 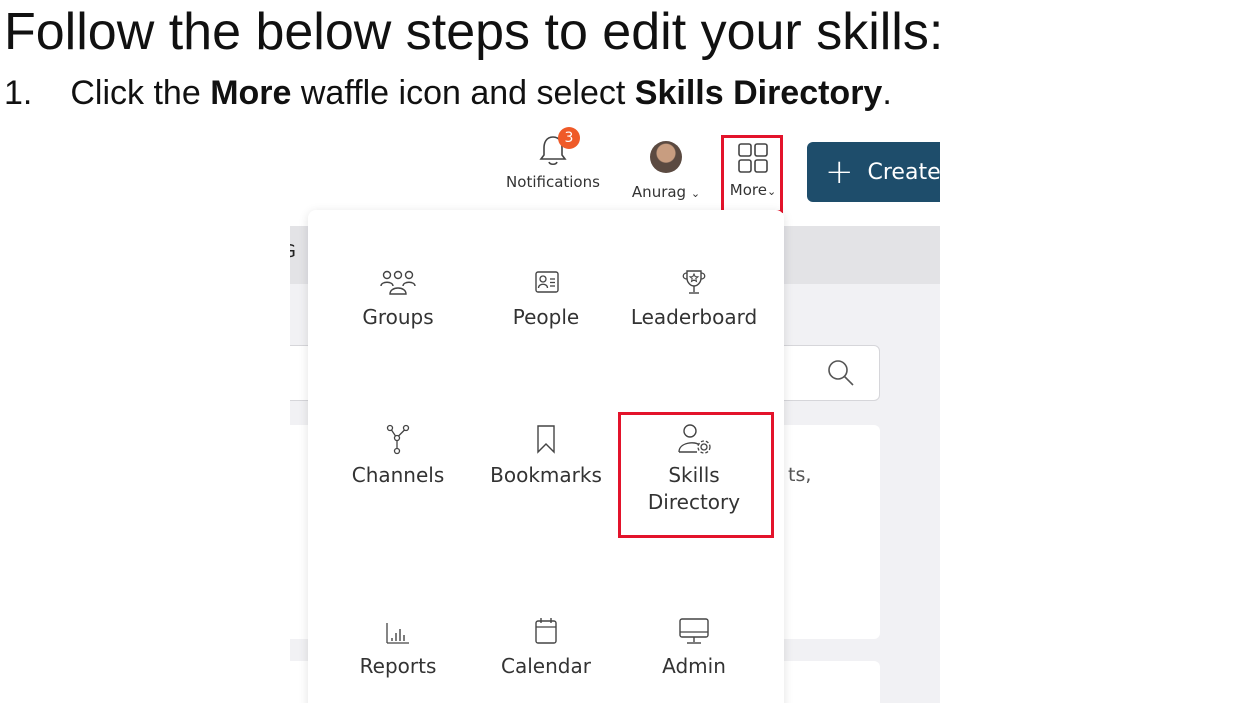 I want to click on notifications-label: Notifications, so click(x=553, y=182).